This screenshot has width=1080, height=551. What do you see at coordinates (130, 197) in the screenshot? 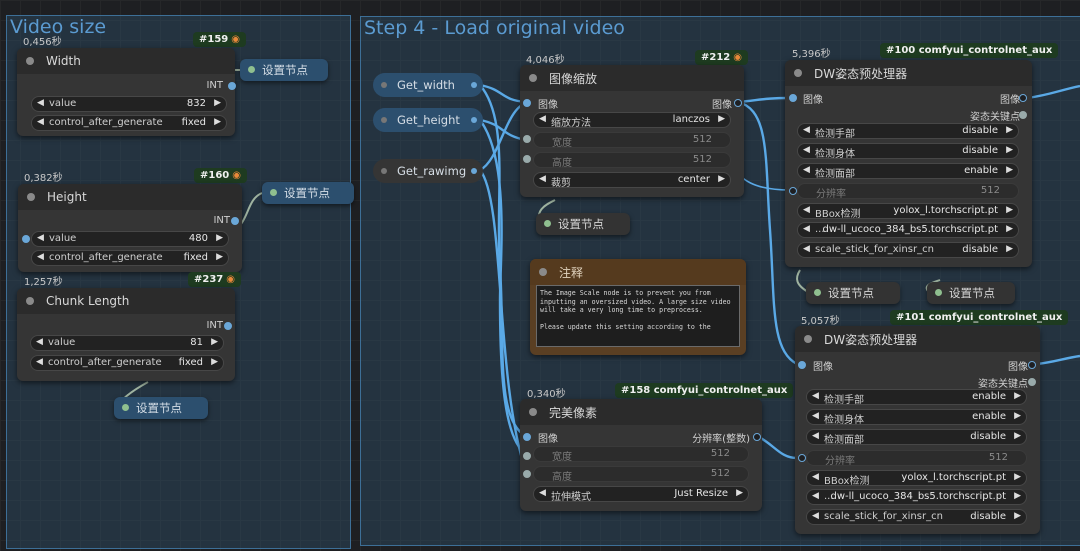
I see `node-header: Height` at bounding box center [130, 197].